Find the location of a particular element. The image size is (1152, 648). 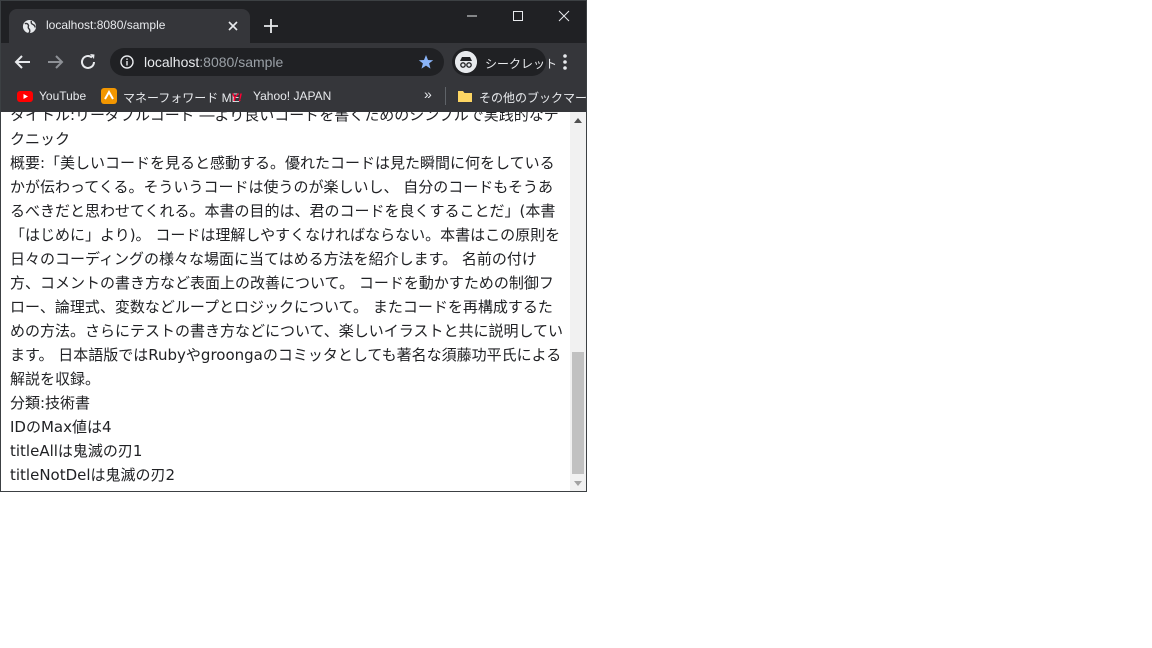

tab-strip: localhost:8080/sample is located at coordinates (293, 22).